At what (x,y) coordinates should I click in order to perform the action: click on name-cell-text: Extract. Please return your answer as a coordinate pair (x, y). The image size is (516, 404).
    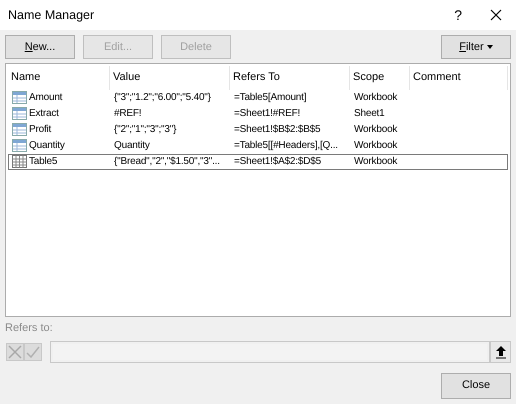
    Looking at the image, I should click on (44, 114).